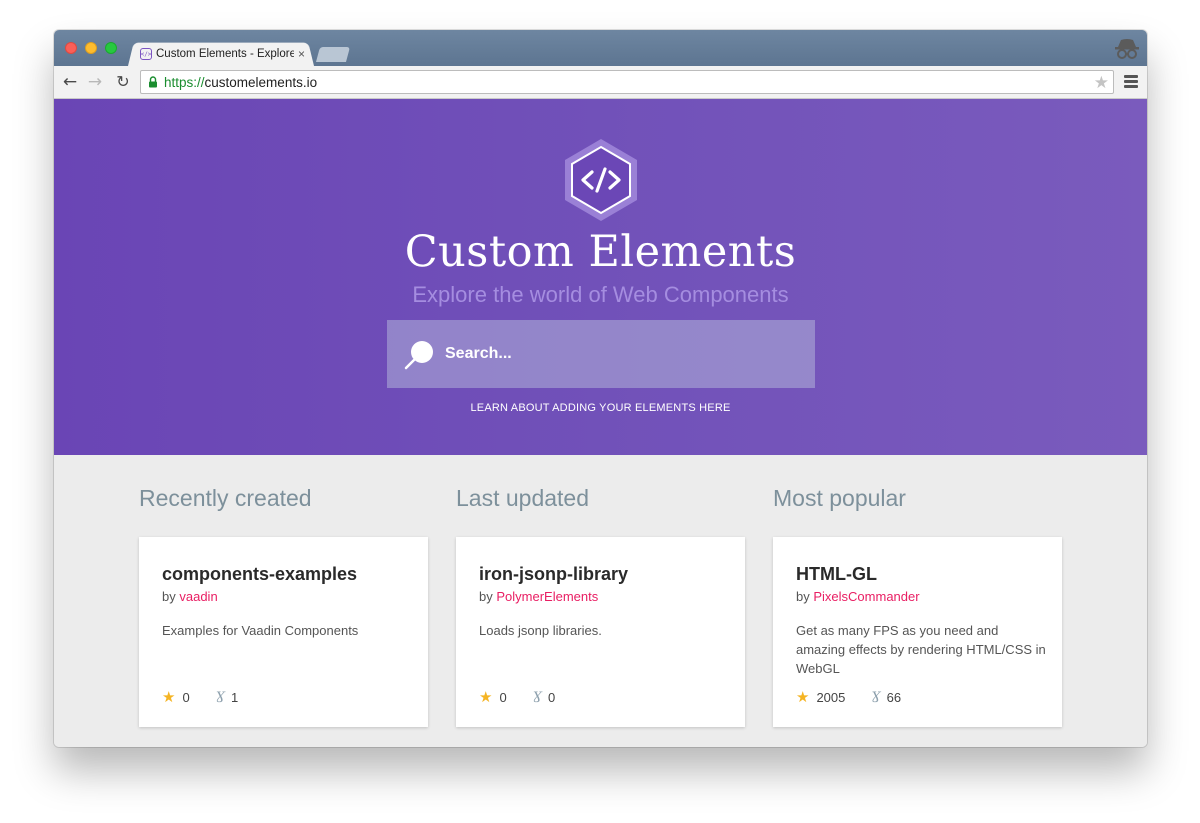 Image resolution: width=1200 pixels, height=823 pixels. What do you see at coordinates (620, 354) in the screenshot?
I see `search-input` at bounding box center [620, 354].